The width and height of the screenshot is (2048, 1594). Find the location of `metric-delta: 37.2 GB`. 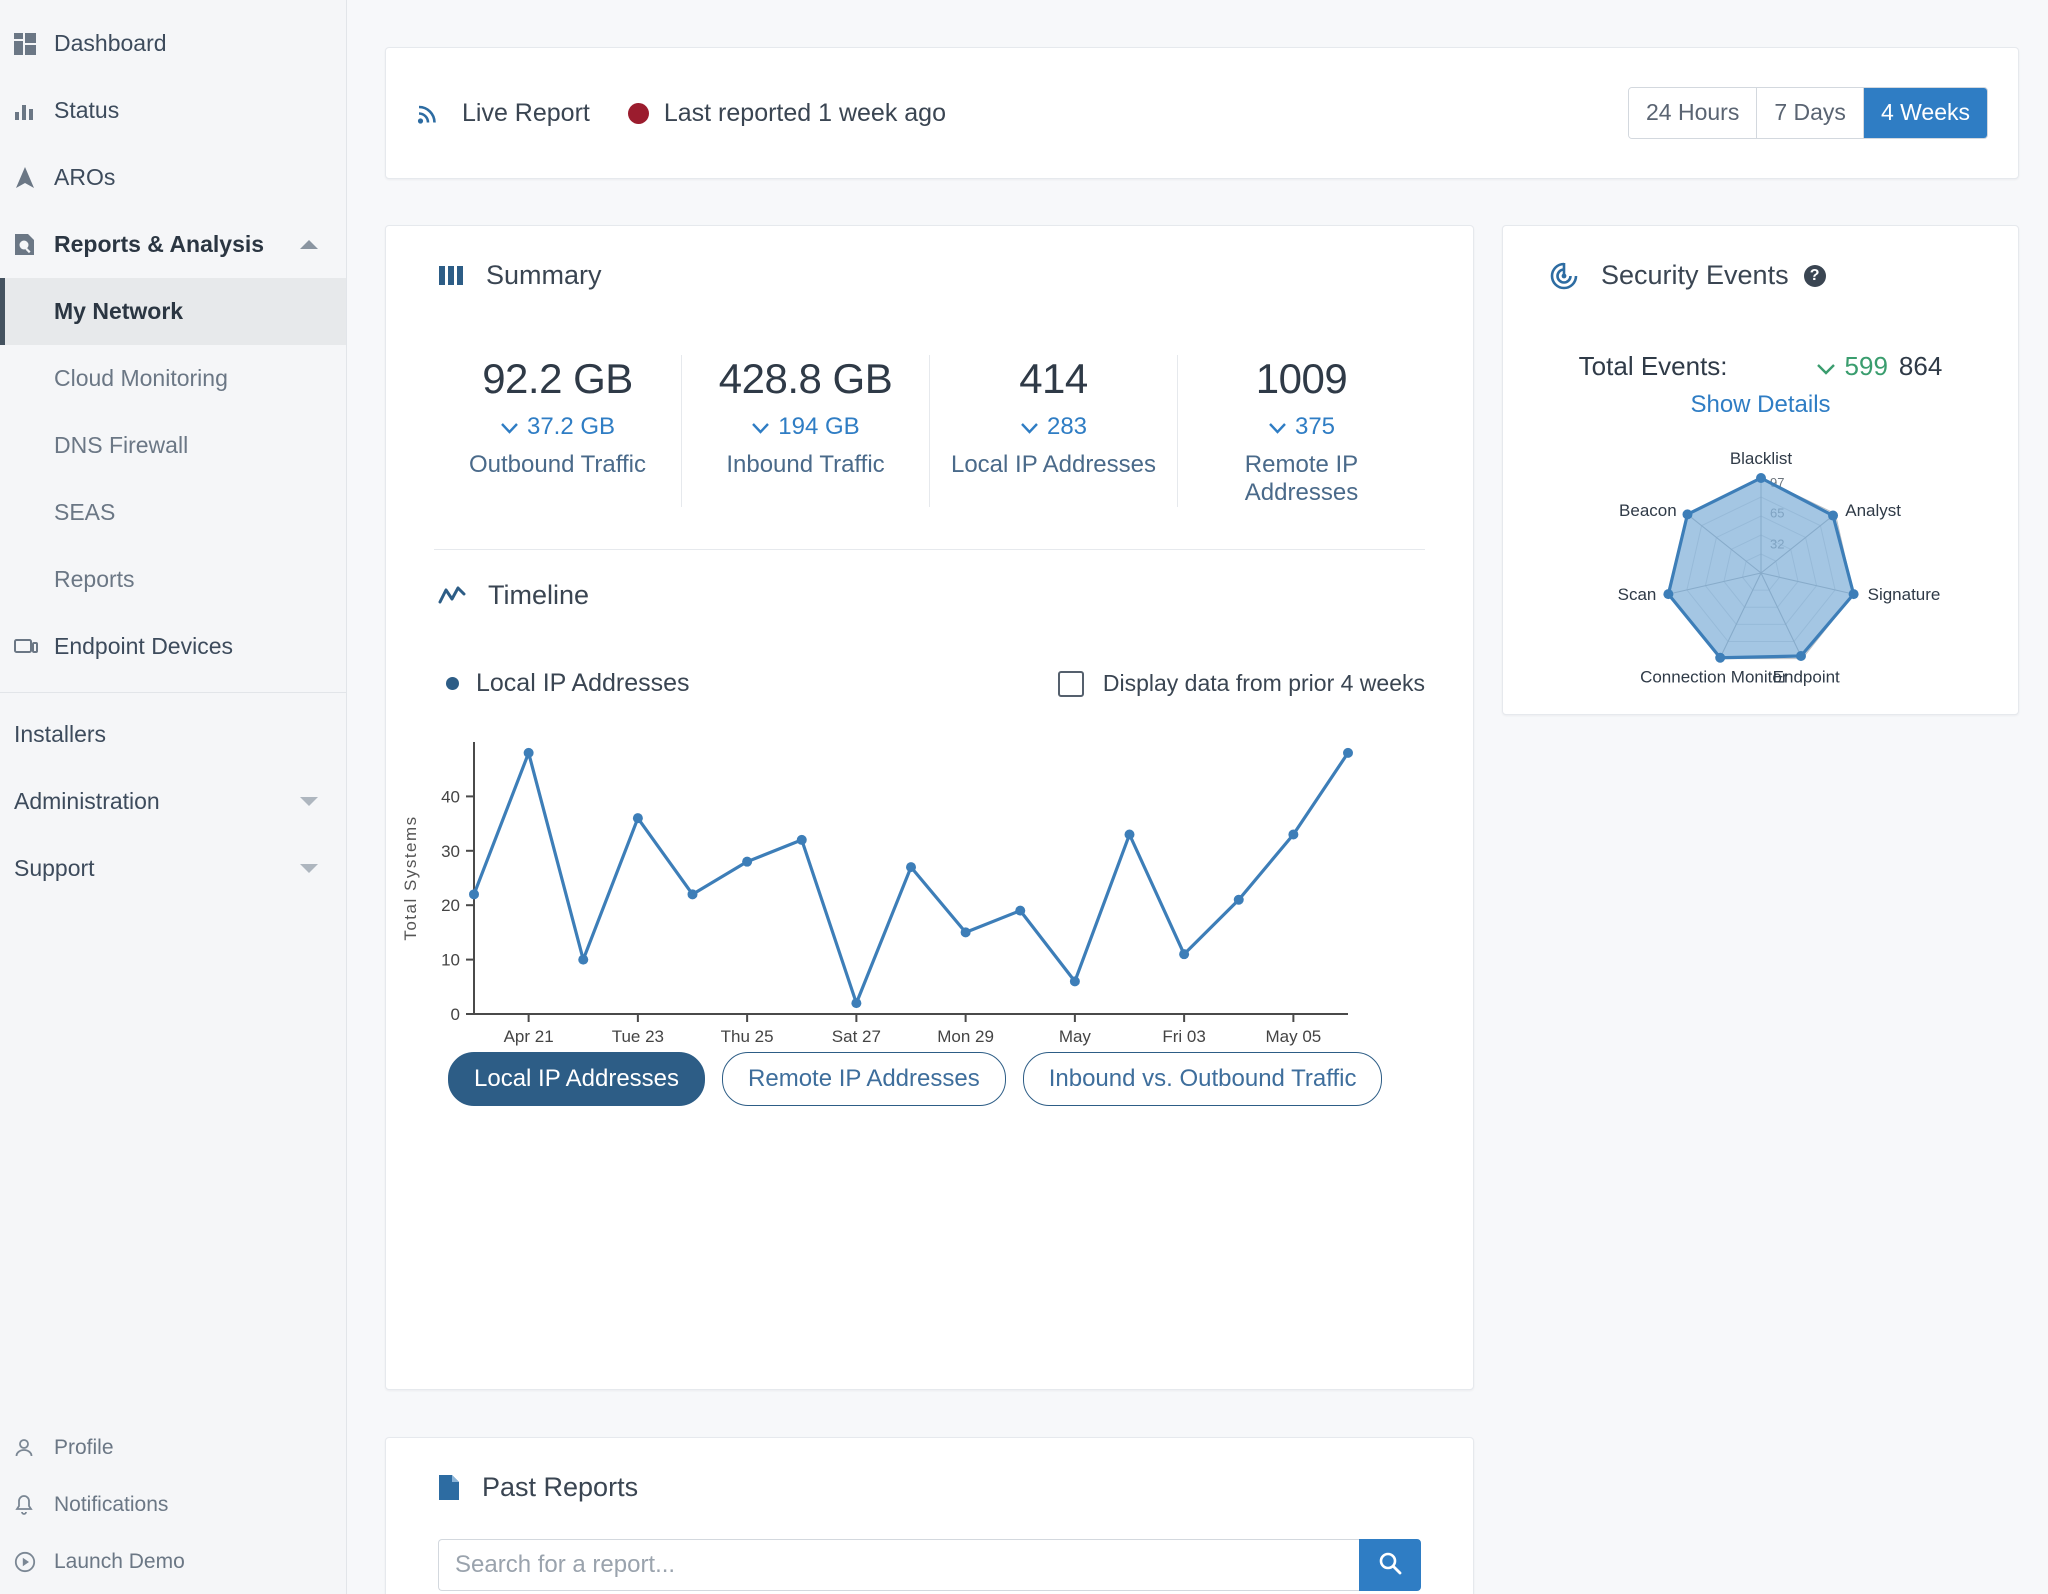

metric-delta: 37.2 GB is located at coordinates (557, 427).